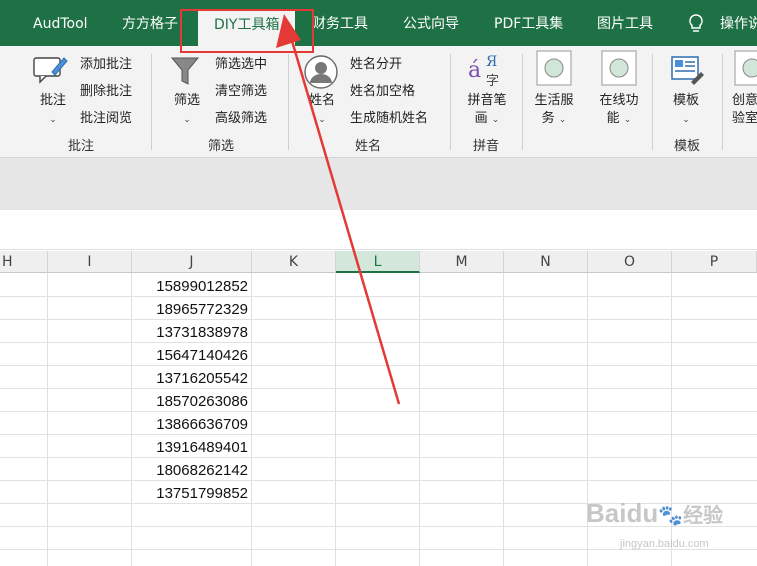 This screenshot has width=757, height=566. I want to click on baidu-watermark: Baidu🐾经验, so click(654, 513).